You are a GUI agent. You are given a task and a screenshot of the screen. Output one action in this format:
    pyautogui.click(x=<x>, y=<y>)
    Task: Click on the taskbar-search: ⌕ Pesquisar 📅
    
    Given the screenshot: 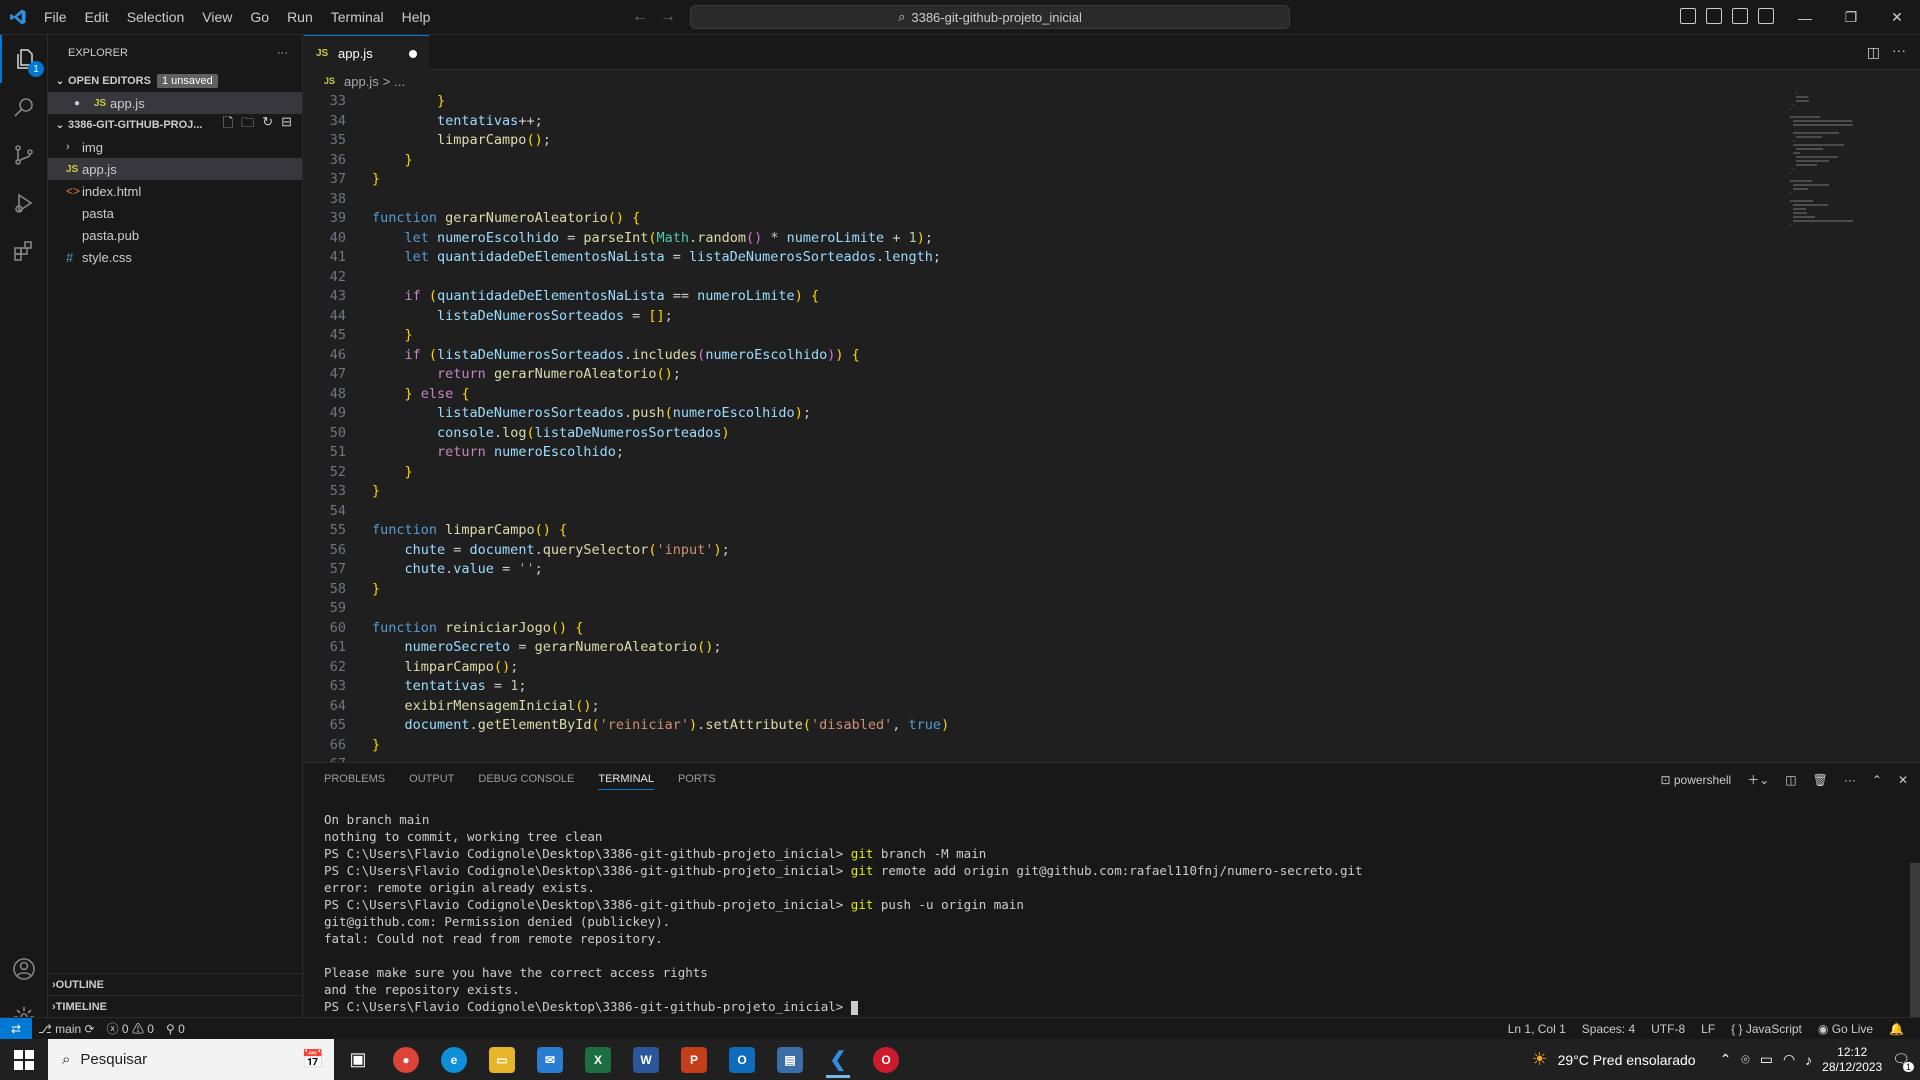 What is the action you would take?
    pyautogui.click(x=191, y=1059)
    